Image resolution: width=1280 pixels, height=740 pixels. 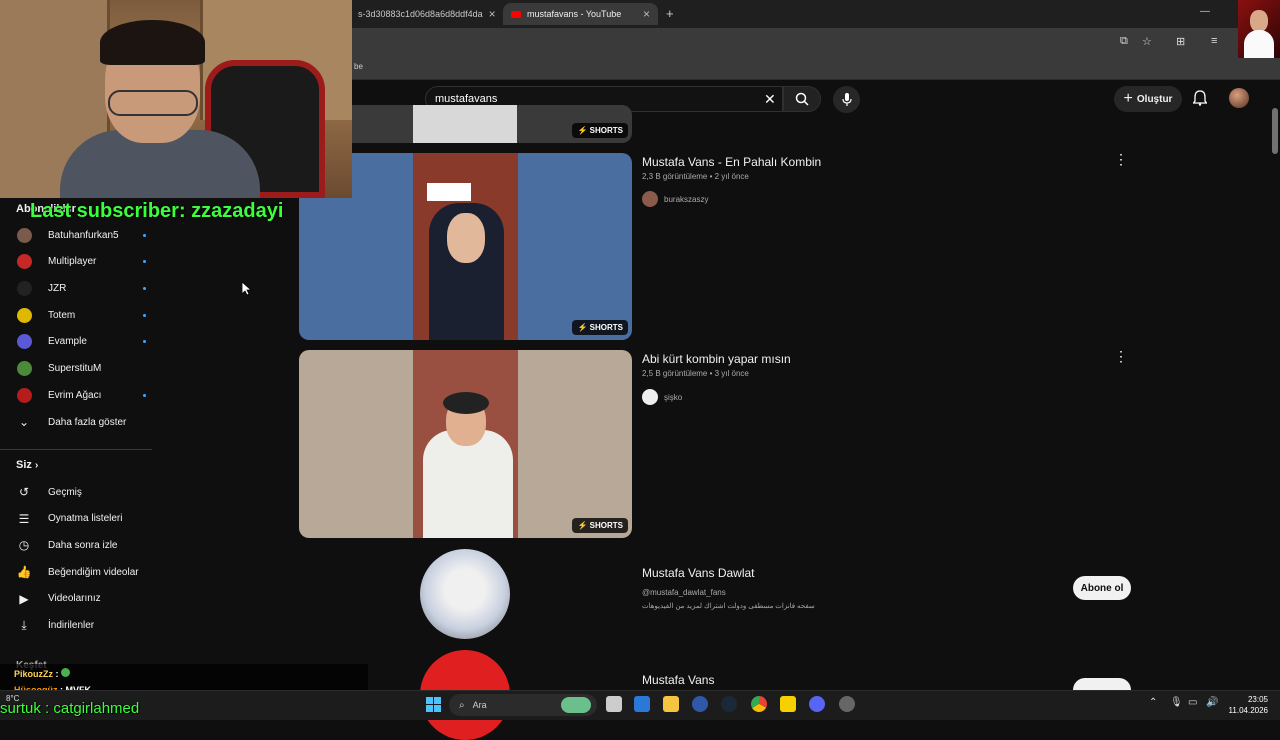 What do you see at coordinates (1248, 710) in the screenshot?
I see `clock-date: 11.04.2026` at bounding box center [1248, 710].